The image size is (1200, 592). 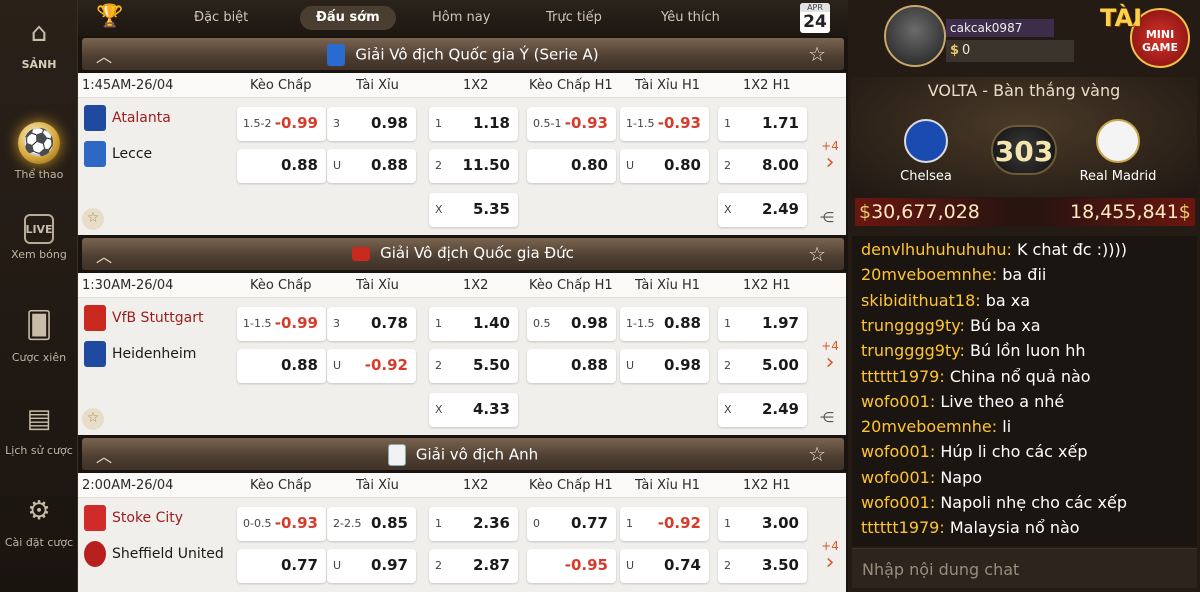 I want to click on home-icon: ⌂, so click(x=39, y=33).